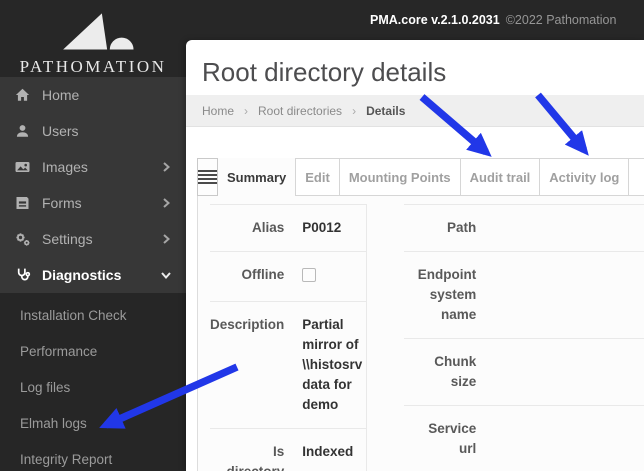 This screenshot has height=471, width=644. What do you see at coordinates (98, 31) in the screenshot?
I see `pathomation-logo-icon` at bounding box center [98, 31].